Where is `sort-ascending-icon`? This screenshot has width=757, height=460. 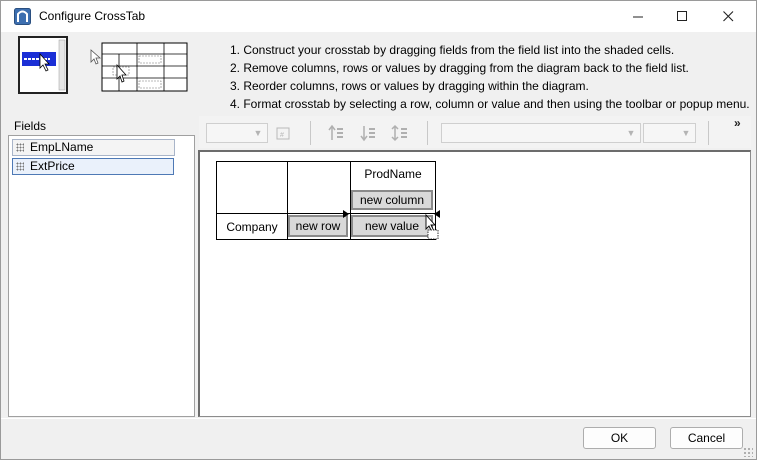
sort-ascending-icon is located at coordinates (336, 133).